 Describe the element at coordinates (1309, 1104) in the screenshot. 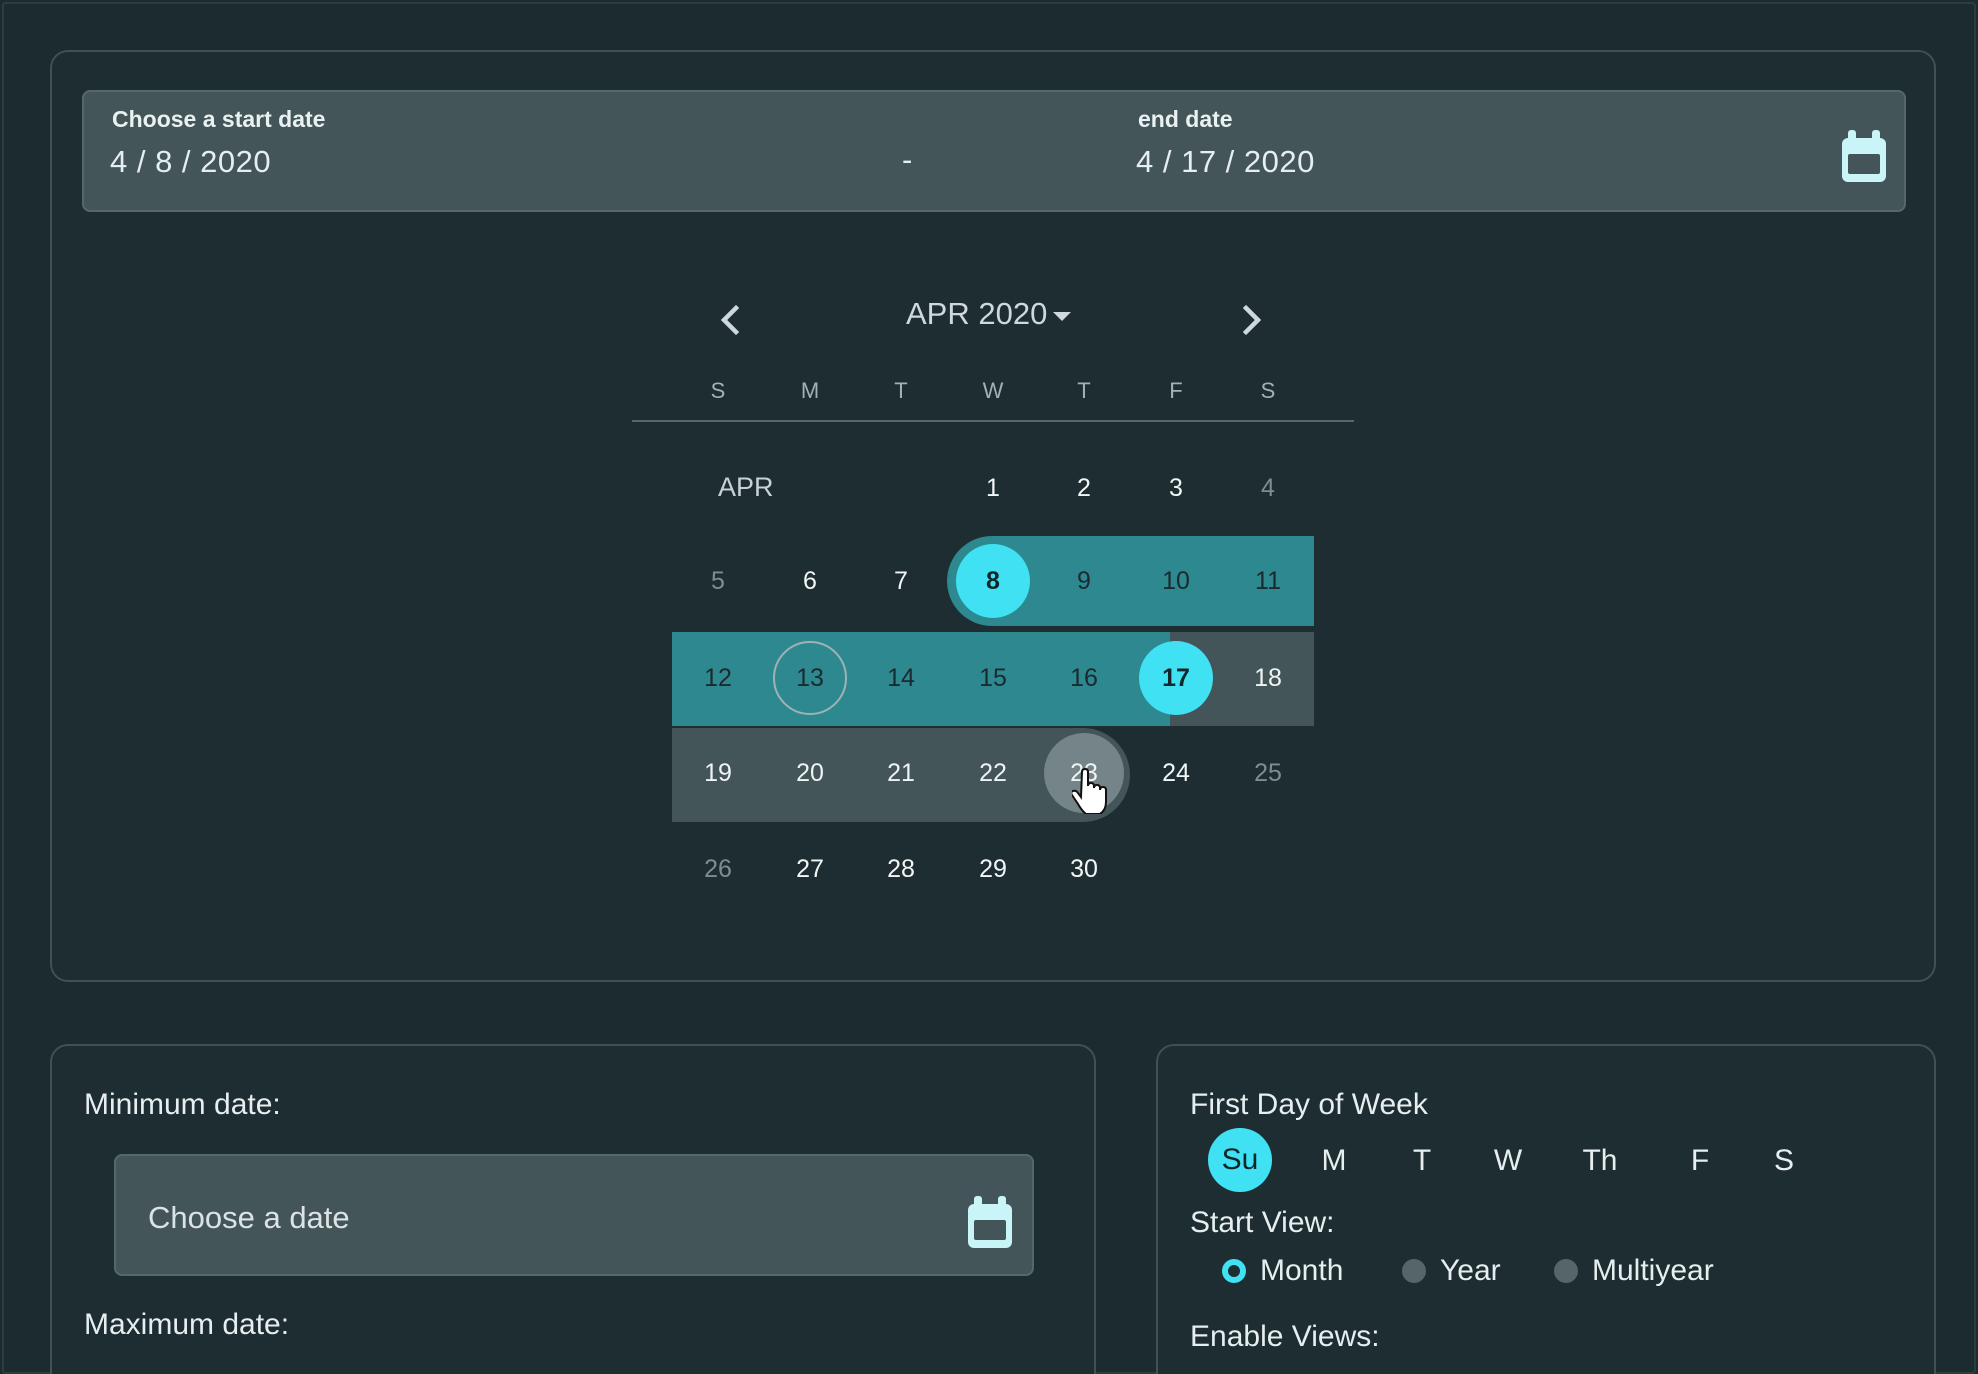

I see `first-day-label: First Day of Week` at that location.